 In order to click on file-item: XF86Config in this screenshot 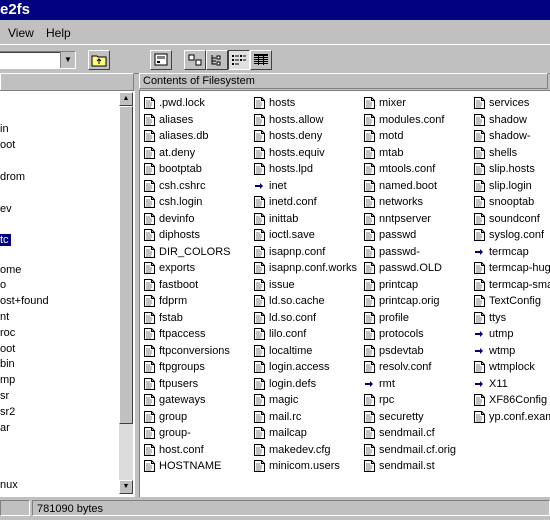, I will do `click(512, 400)`.